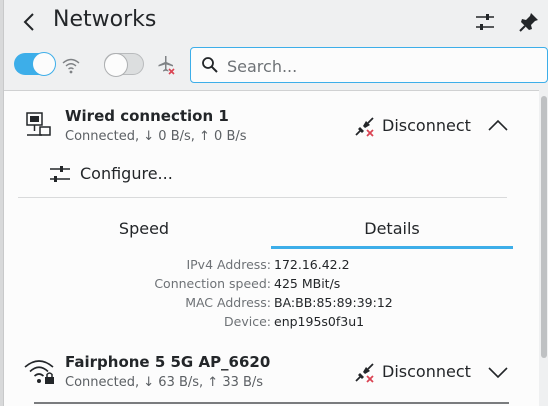 Image resolution: width=548 pixels, height=406 pixels. Describe the element at coordinates (38, 124) in the screenshot. I see `wired-network-icon` at that location.